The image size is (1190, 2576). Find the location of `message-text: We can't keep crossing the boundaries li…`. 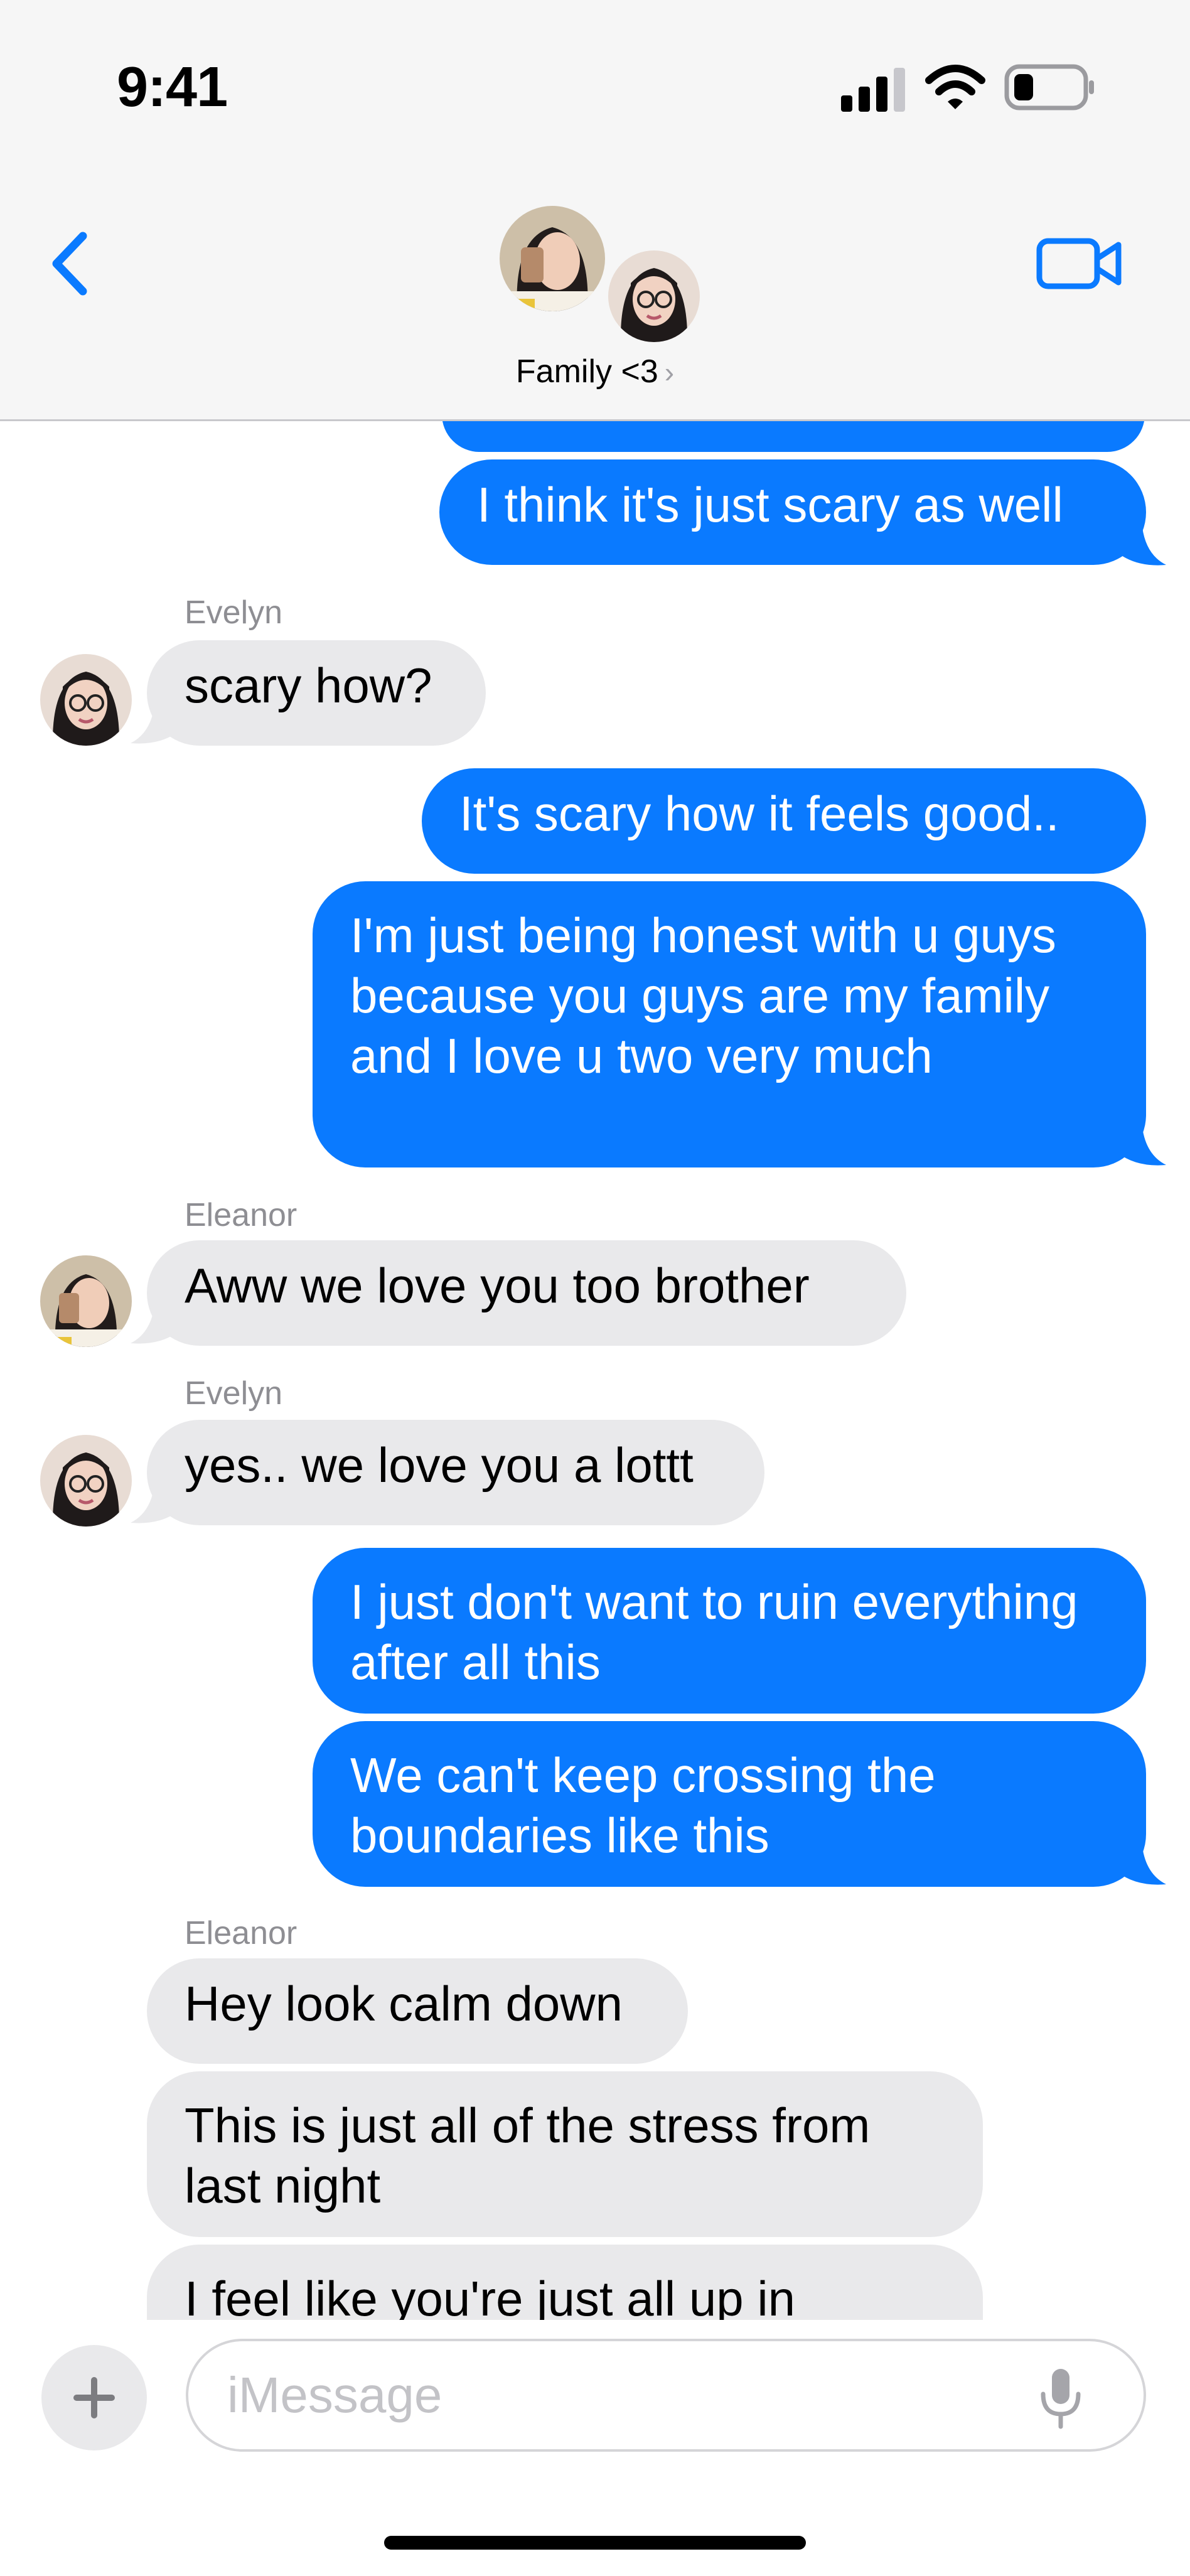

message-text: We can't keep crossing the boundaries li… is located at coordinates (643, 1805).